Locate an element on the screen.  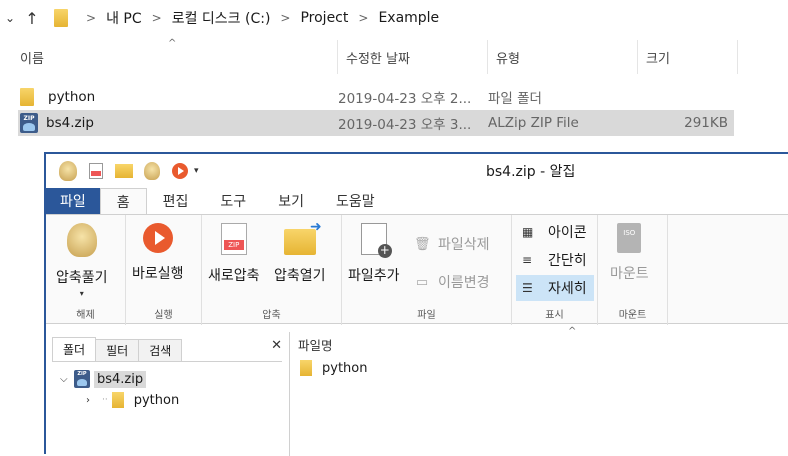
tab-help: 도움말 is located at coordinates (355, 201).